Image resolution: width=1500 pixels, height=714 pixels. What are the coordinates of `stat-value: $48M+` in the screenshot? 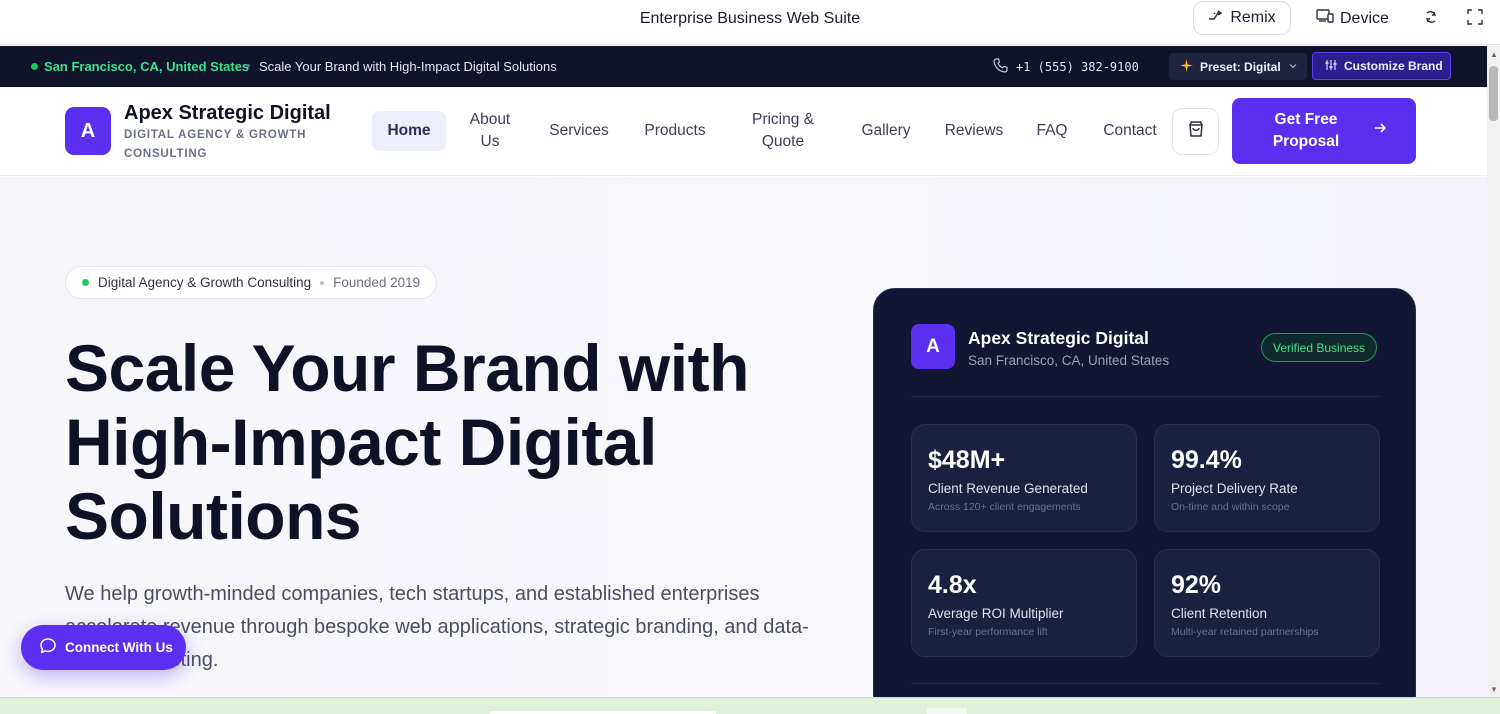 It's located at (967, 460).